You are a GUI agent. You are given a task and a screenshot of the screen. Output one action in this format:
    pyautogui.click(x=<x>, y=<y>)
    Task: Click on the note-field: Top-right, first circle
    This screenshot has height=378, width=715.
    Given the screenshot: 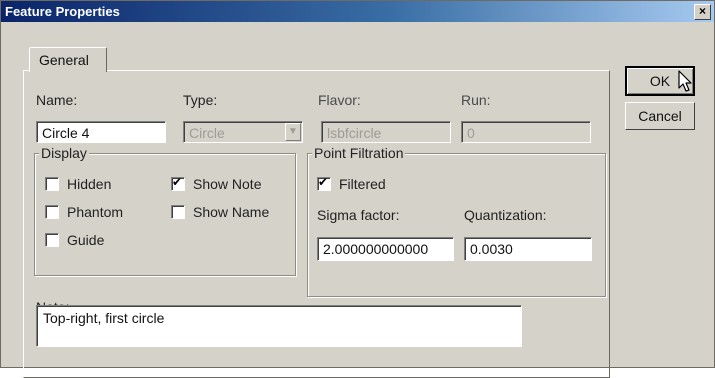 What is the action you would take?
    pyautogui.click(x=279, y=326)
    